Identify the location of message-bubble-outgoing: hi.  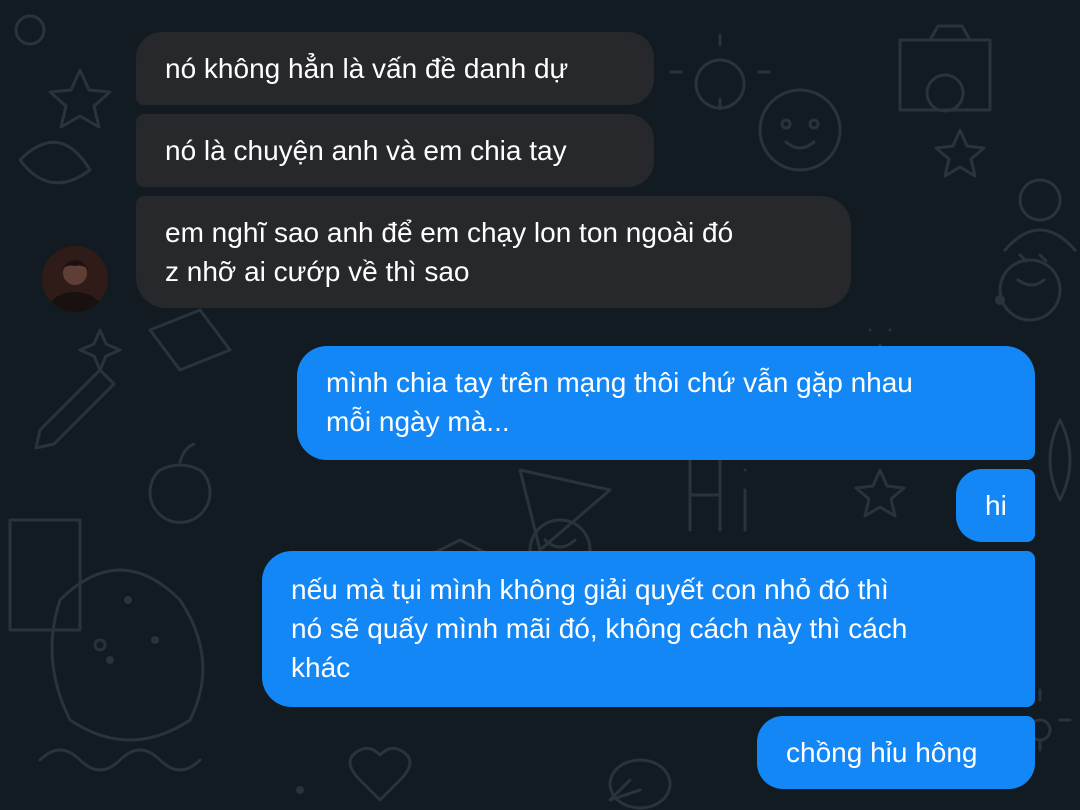
(995, 505).